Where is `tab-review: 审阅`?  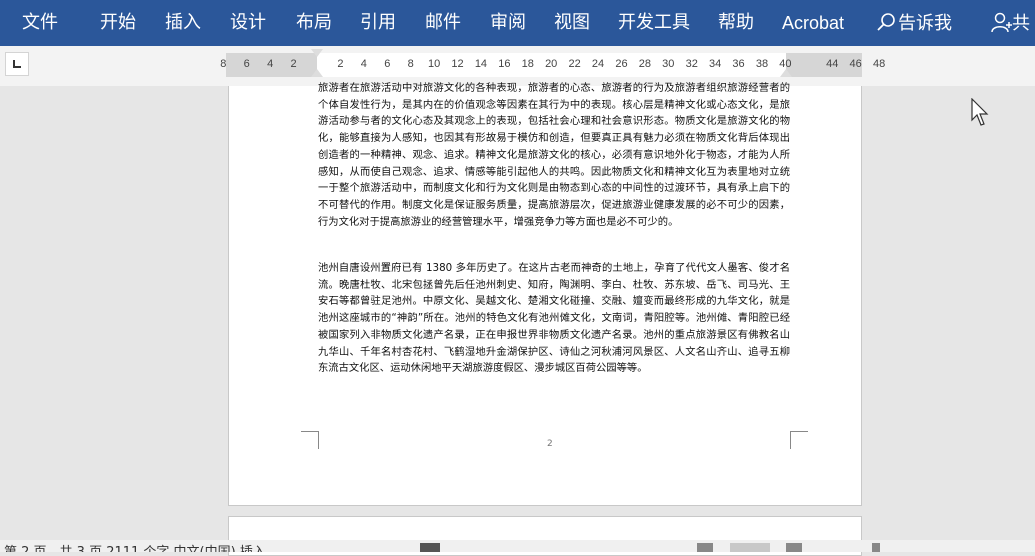 tab-review: 审阅 is located at coordinates (508, 23).